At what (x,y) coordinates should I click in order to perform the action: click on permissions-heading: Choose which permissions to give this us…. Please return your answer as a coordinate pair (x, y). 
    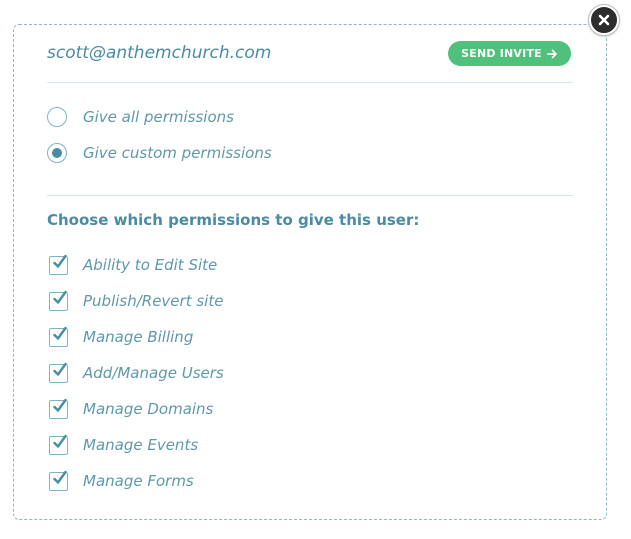
    Looking at the image, I should click on (233, 220).